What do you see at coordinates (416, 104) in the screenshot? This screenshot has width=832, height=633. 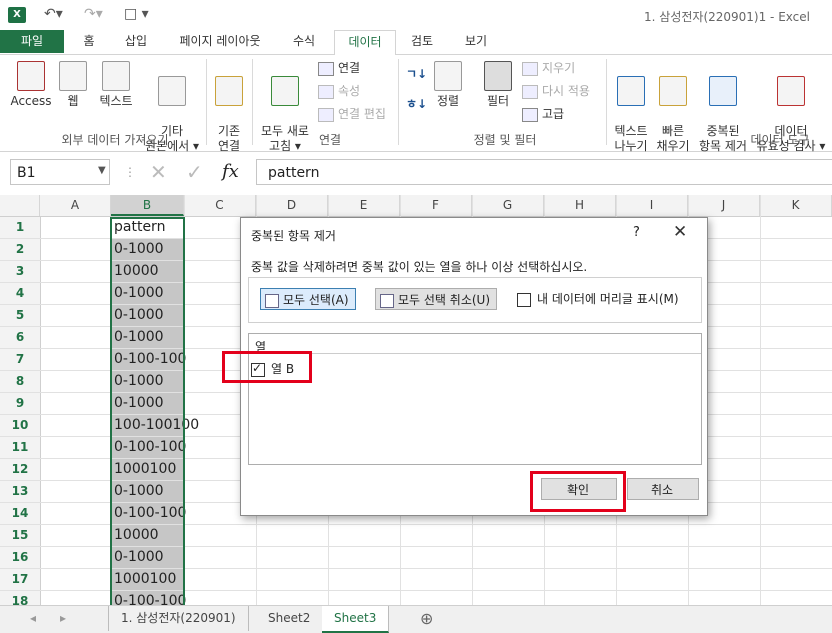 I see `sort-descending-button: ㅎ↓` at bounding box center [416, 104].